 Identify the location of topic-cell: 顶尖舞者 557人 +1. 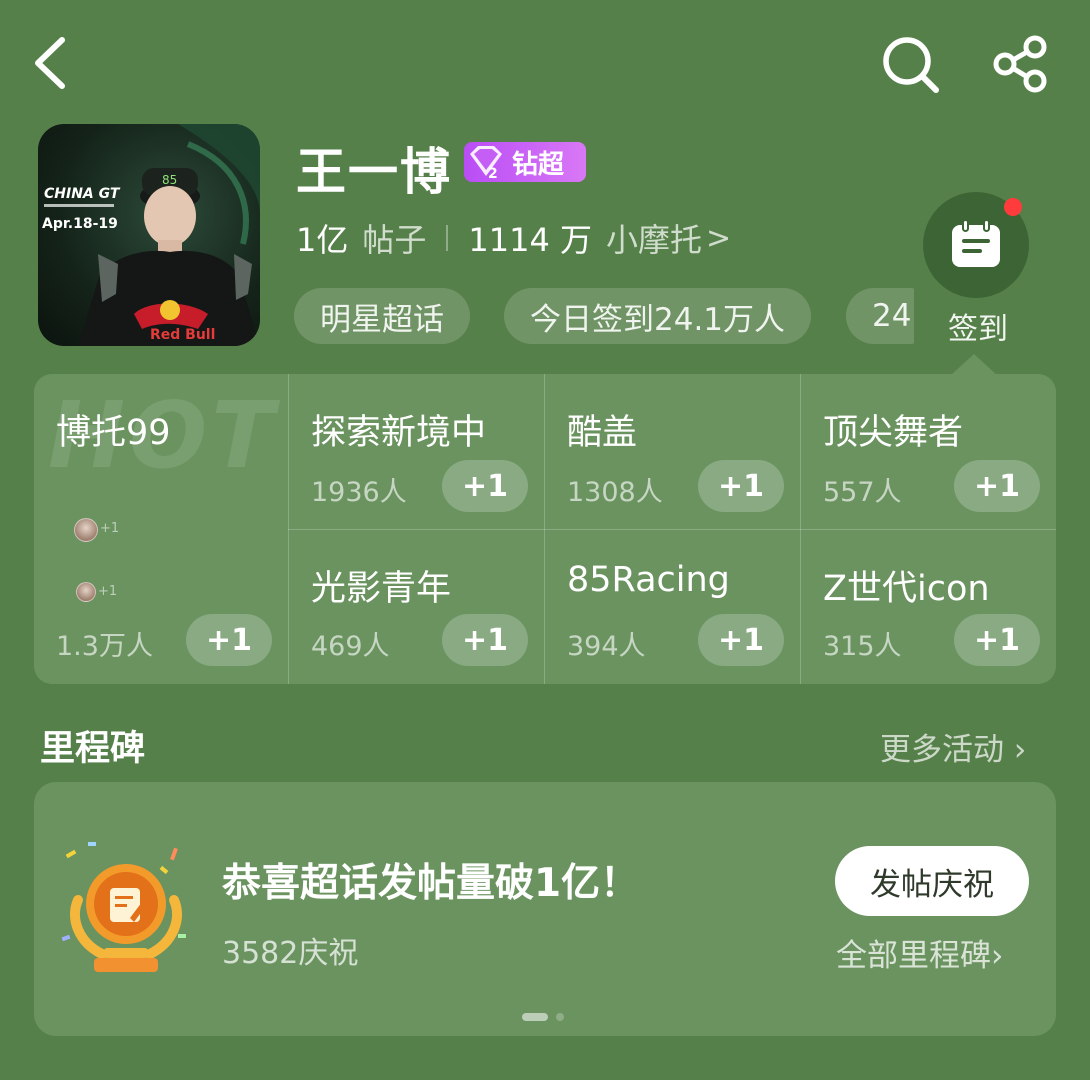
(928, 451).